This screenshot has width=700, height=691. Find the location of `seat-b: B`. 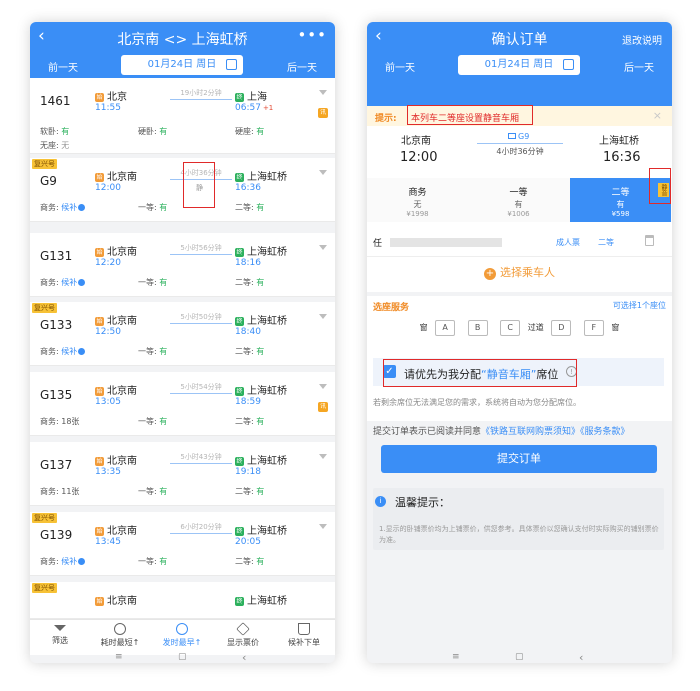

seat-b: B is located at coordinates (477, 328).